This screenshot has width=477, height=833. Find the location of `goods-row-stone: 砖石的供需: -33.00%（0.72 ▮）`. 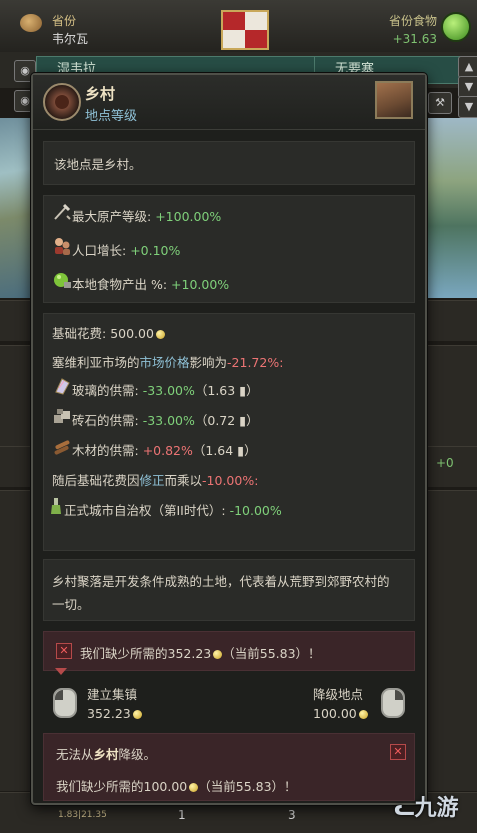

goods-row-stone: 砖石的供需: -33.00%（0.72 ▮） is located at coordinates (165, 419).